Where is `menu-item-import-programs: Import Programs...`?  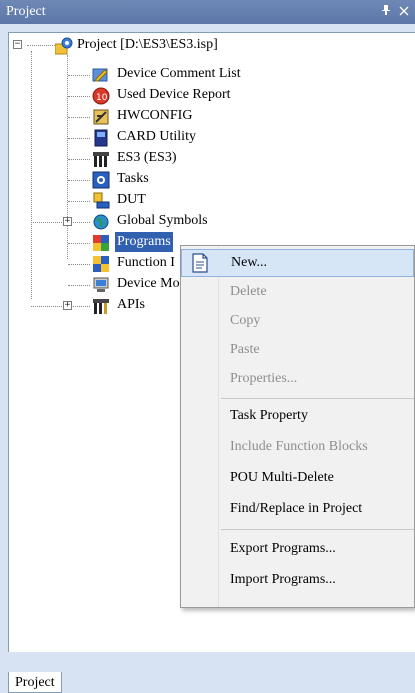
menu-item-import-programs: Import Programs... is located at coordinates (297, 580).